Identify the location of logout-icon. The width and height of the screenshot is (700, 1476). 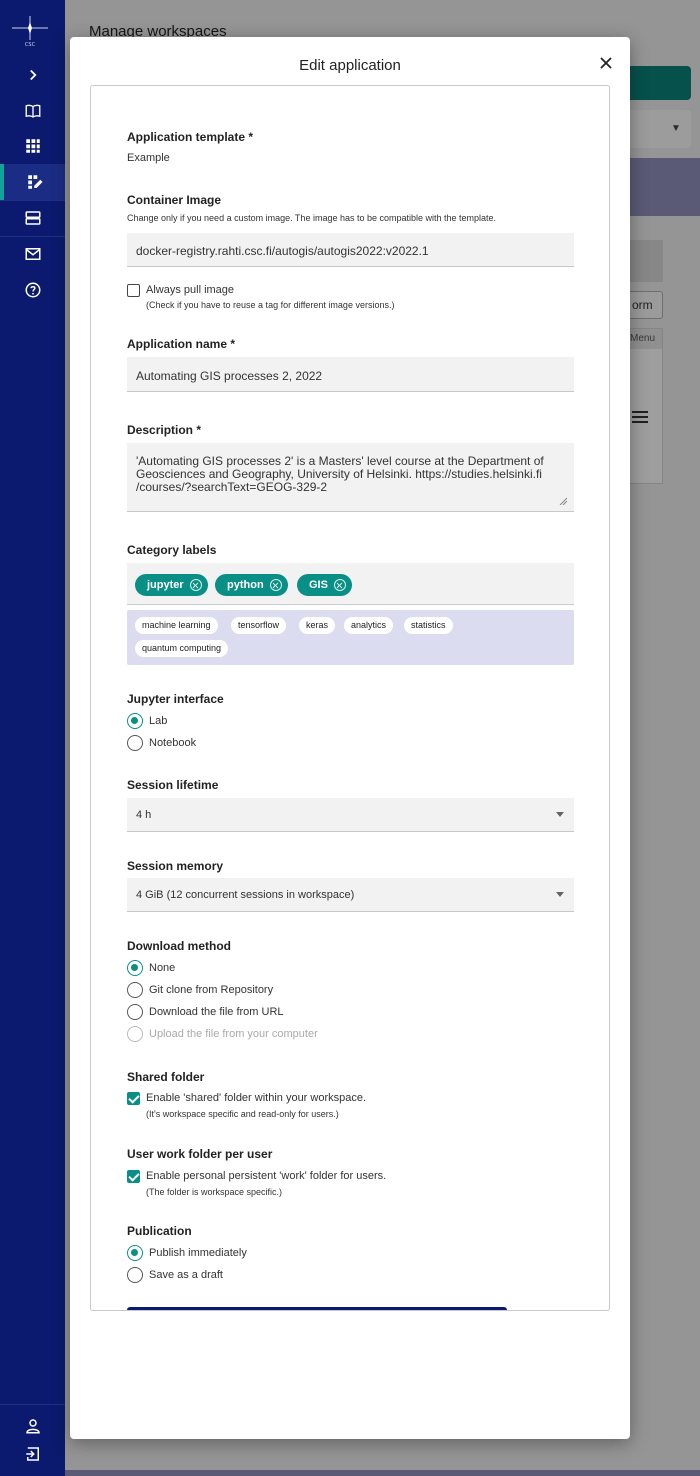
(32, 1454).